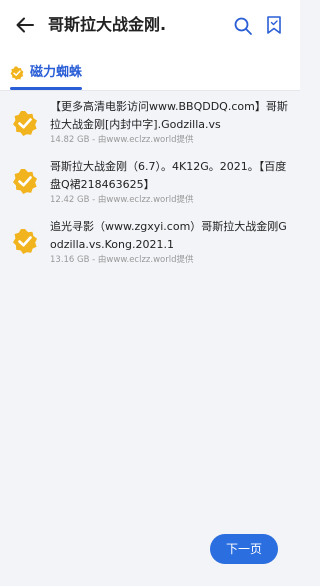 The width and height of the screenshot is (320, 586). What do you see at coordinates (244, 549) in the screenshot?
I see `next-page-button: 下一页` at bounding box center [244, 549].